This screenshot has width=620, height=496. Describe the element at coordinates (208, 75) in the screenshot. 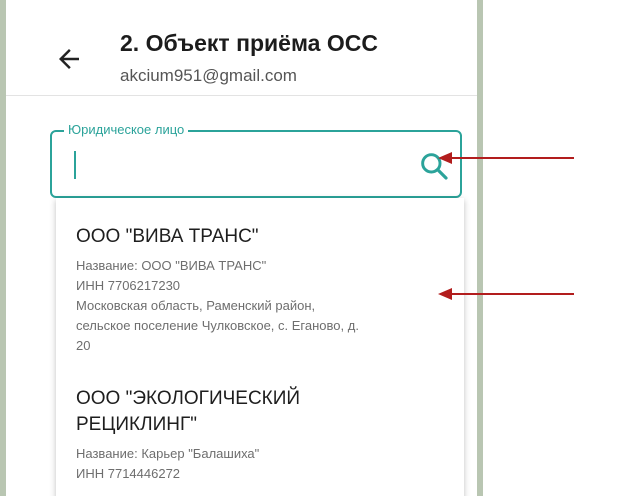

I see `account-email: akcium951@gmail.com` at that location.